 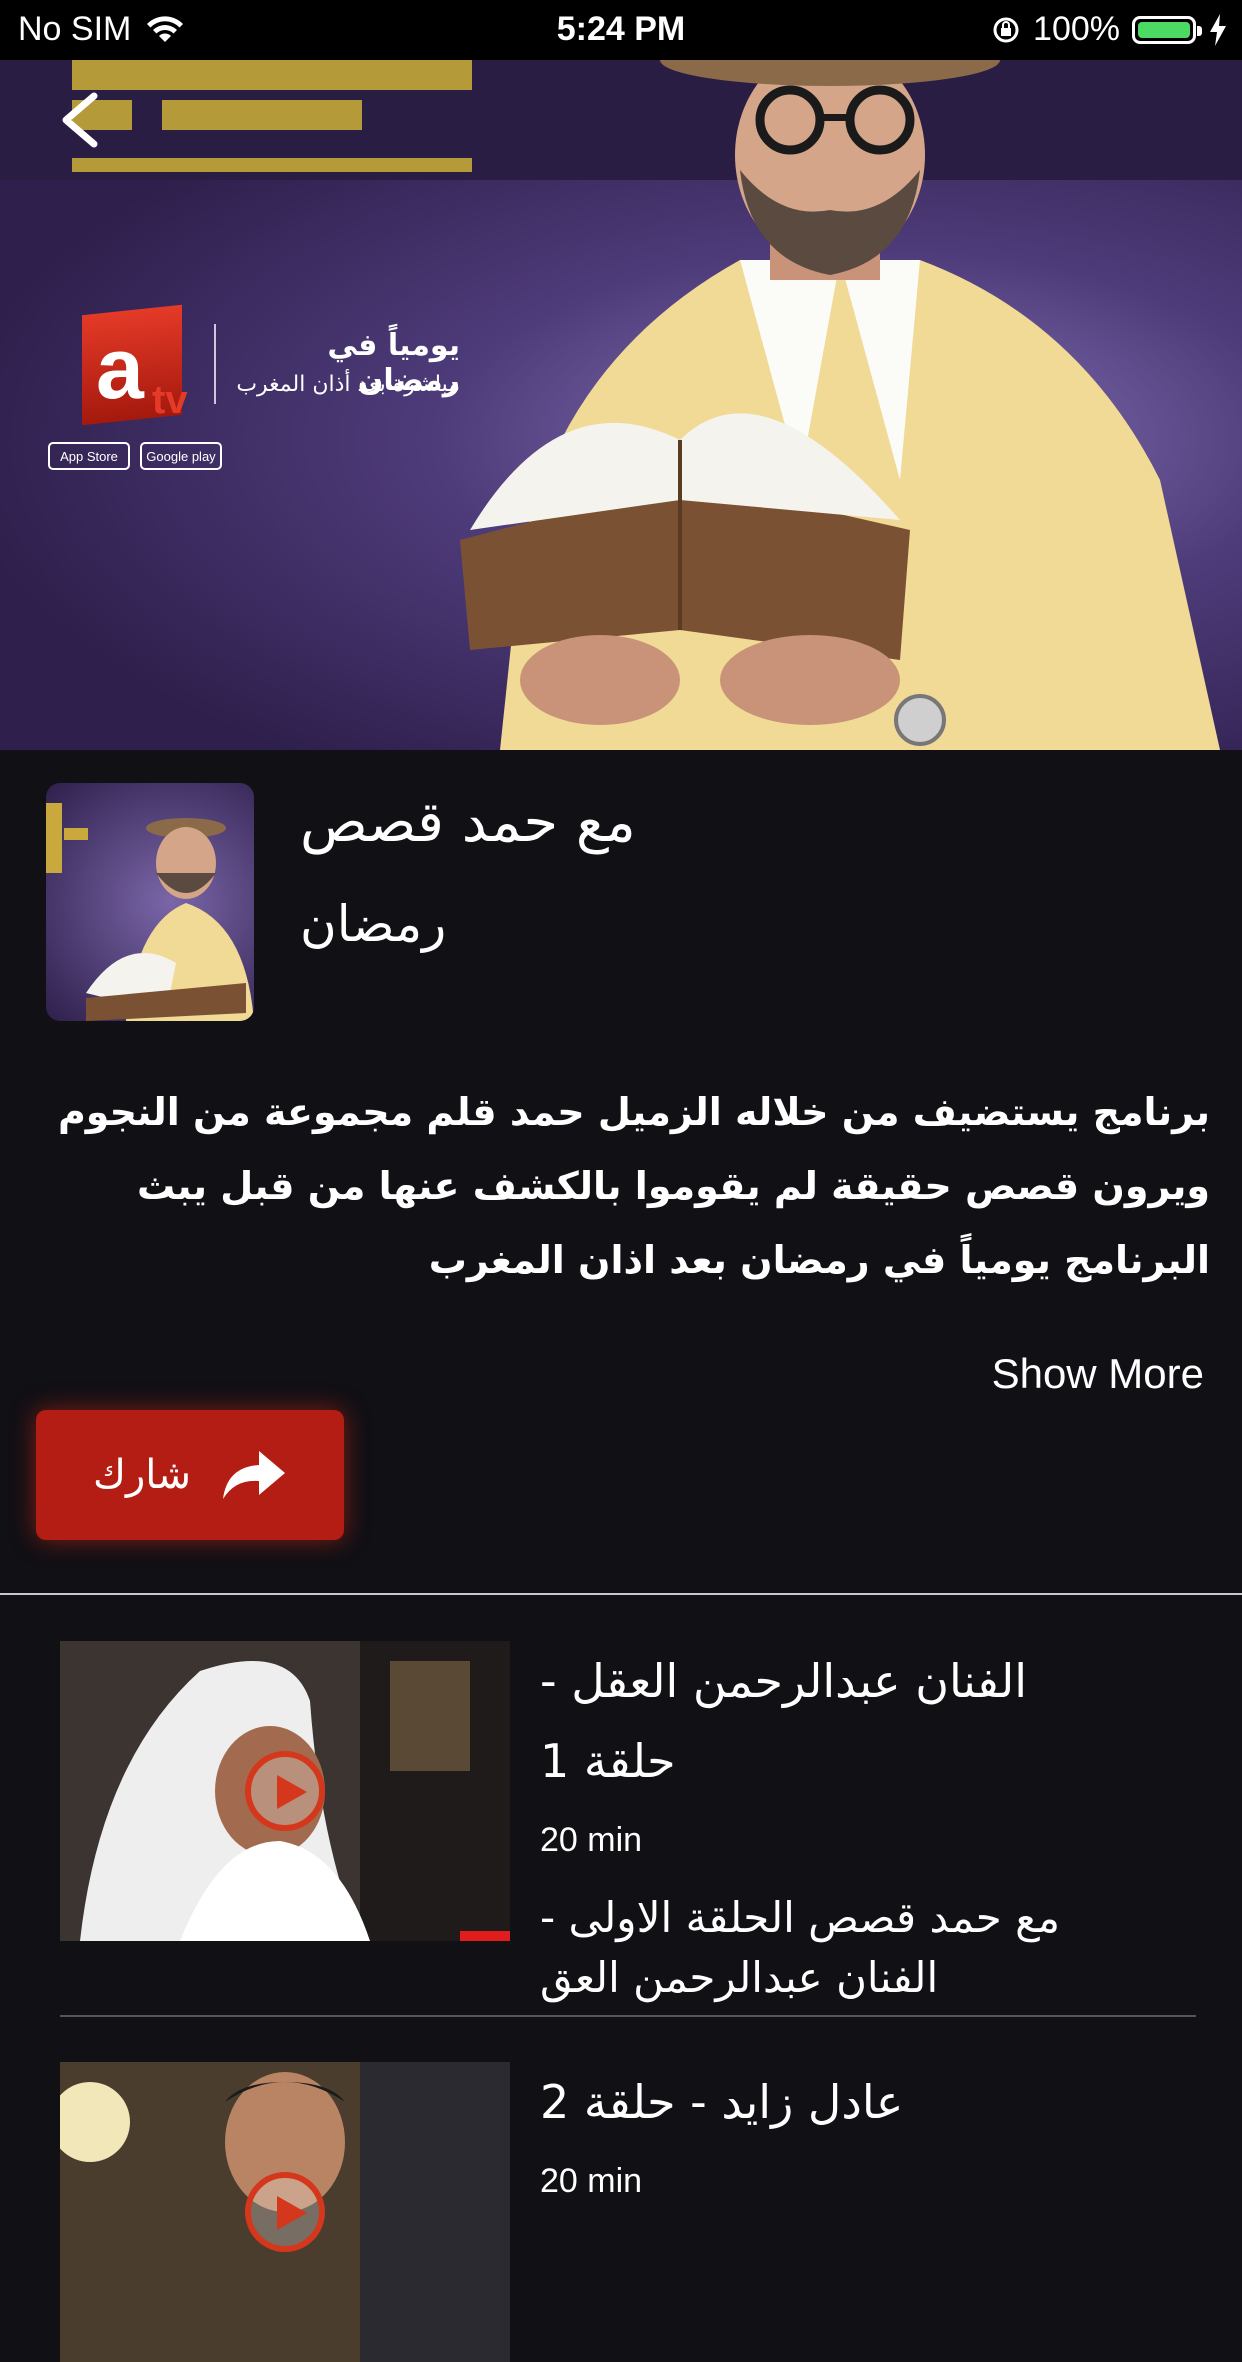 What do you see at coordinates (739, 1977) in the screenshot?
I see `episode-description-line2: الفنان عبدالرحمن العق` at bounding box center [739, 1977].